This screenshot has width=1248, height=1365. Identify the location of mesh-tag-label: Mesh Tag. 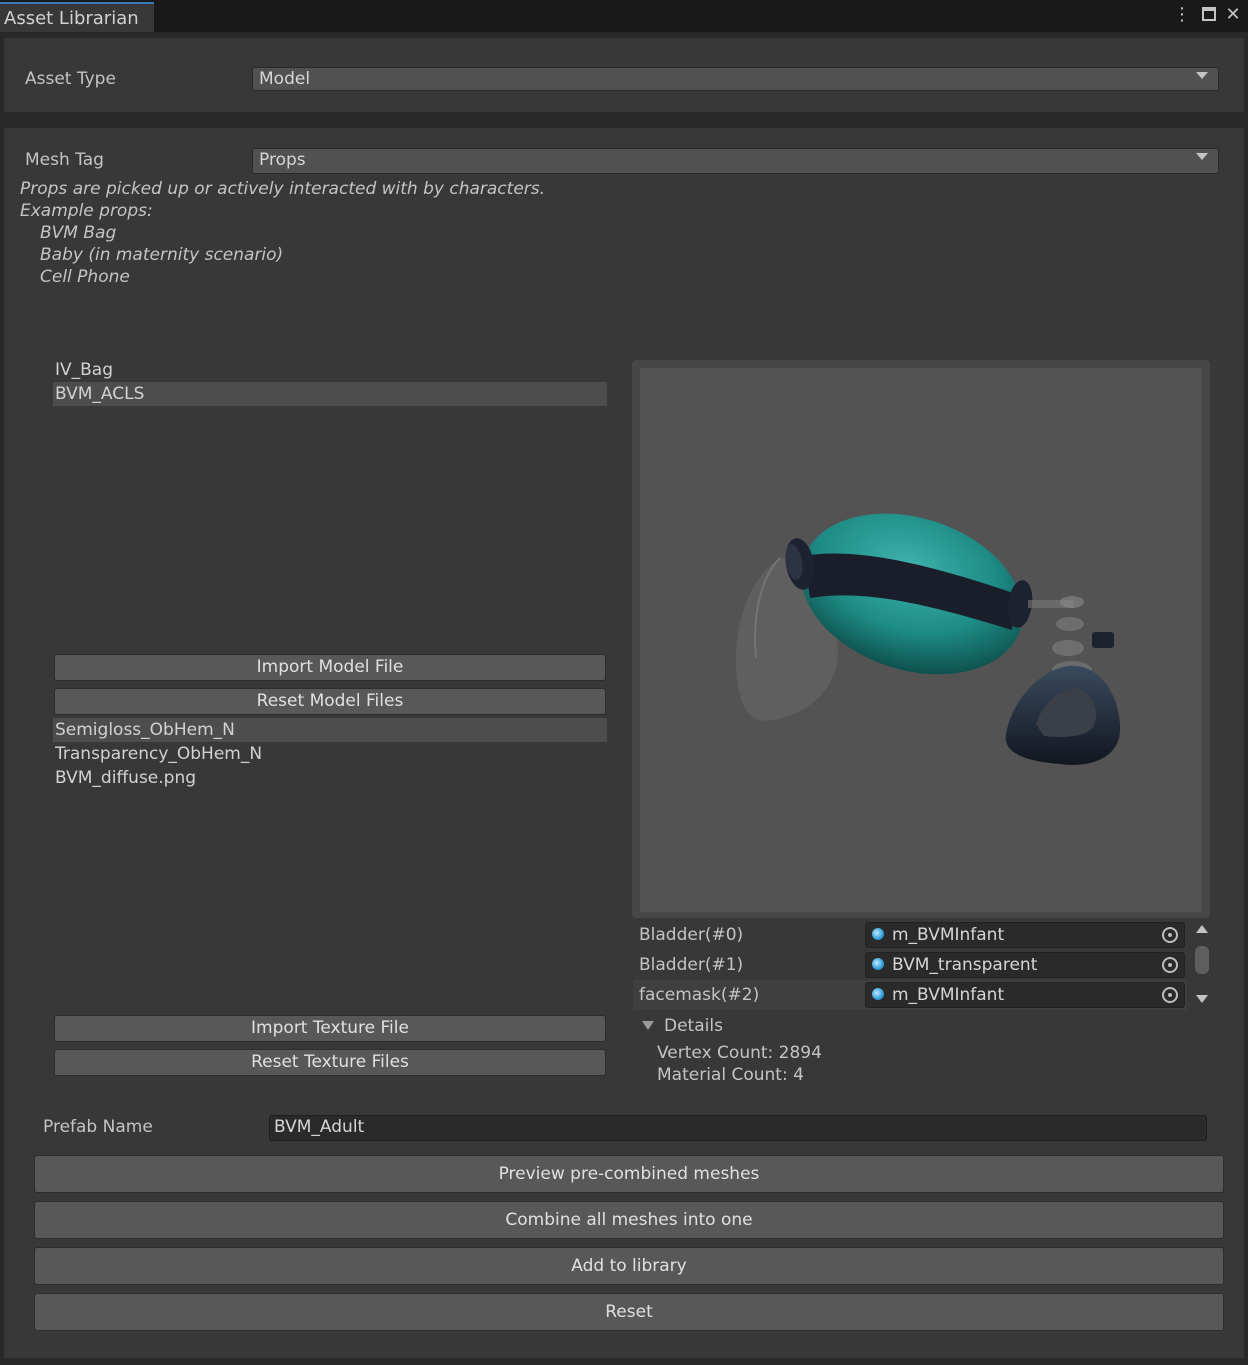
(64, 160).